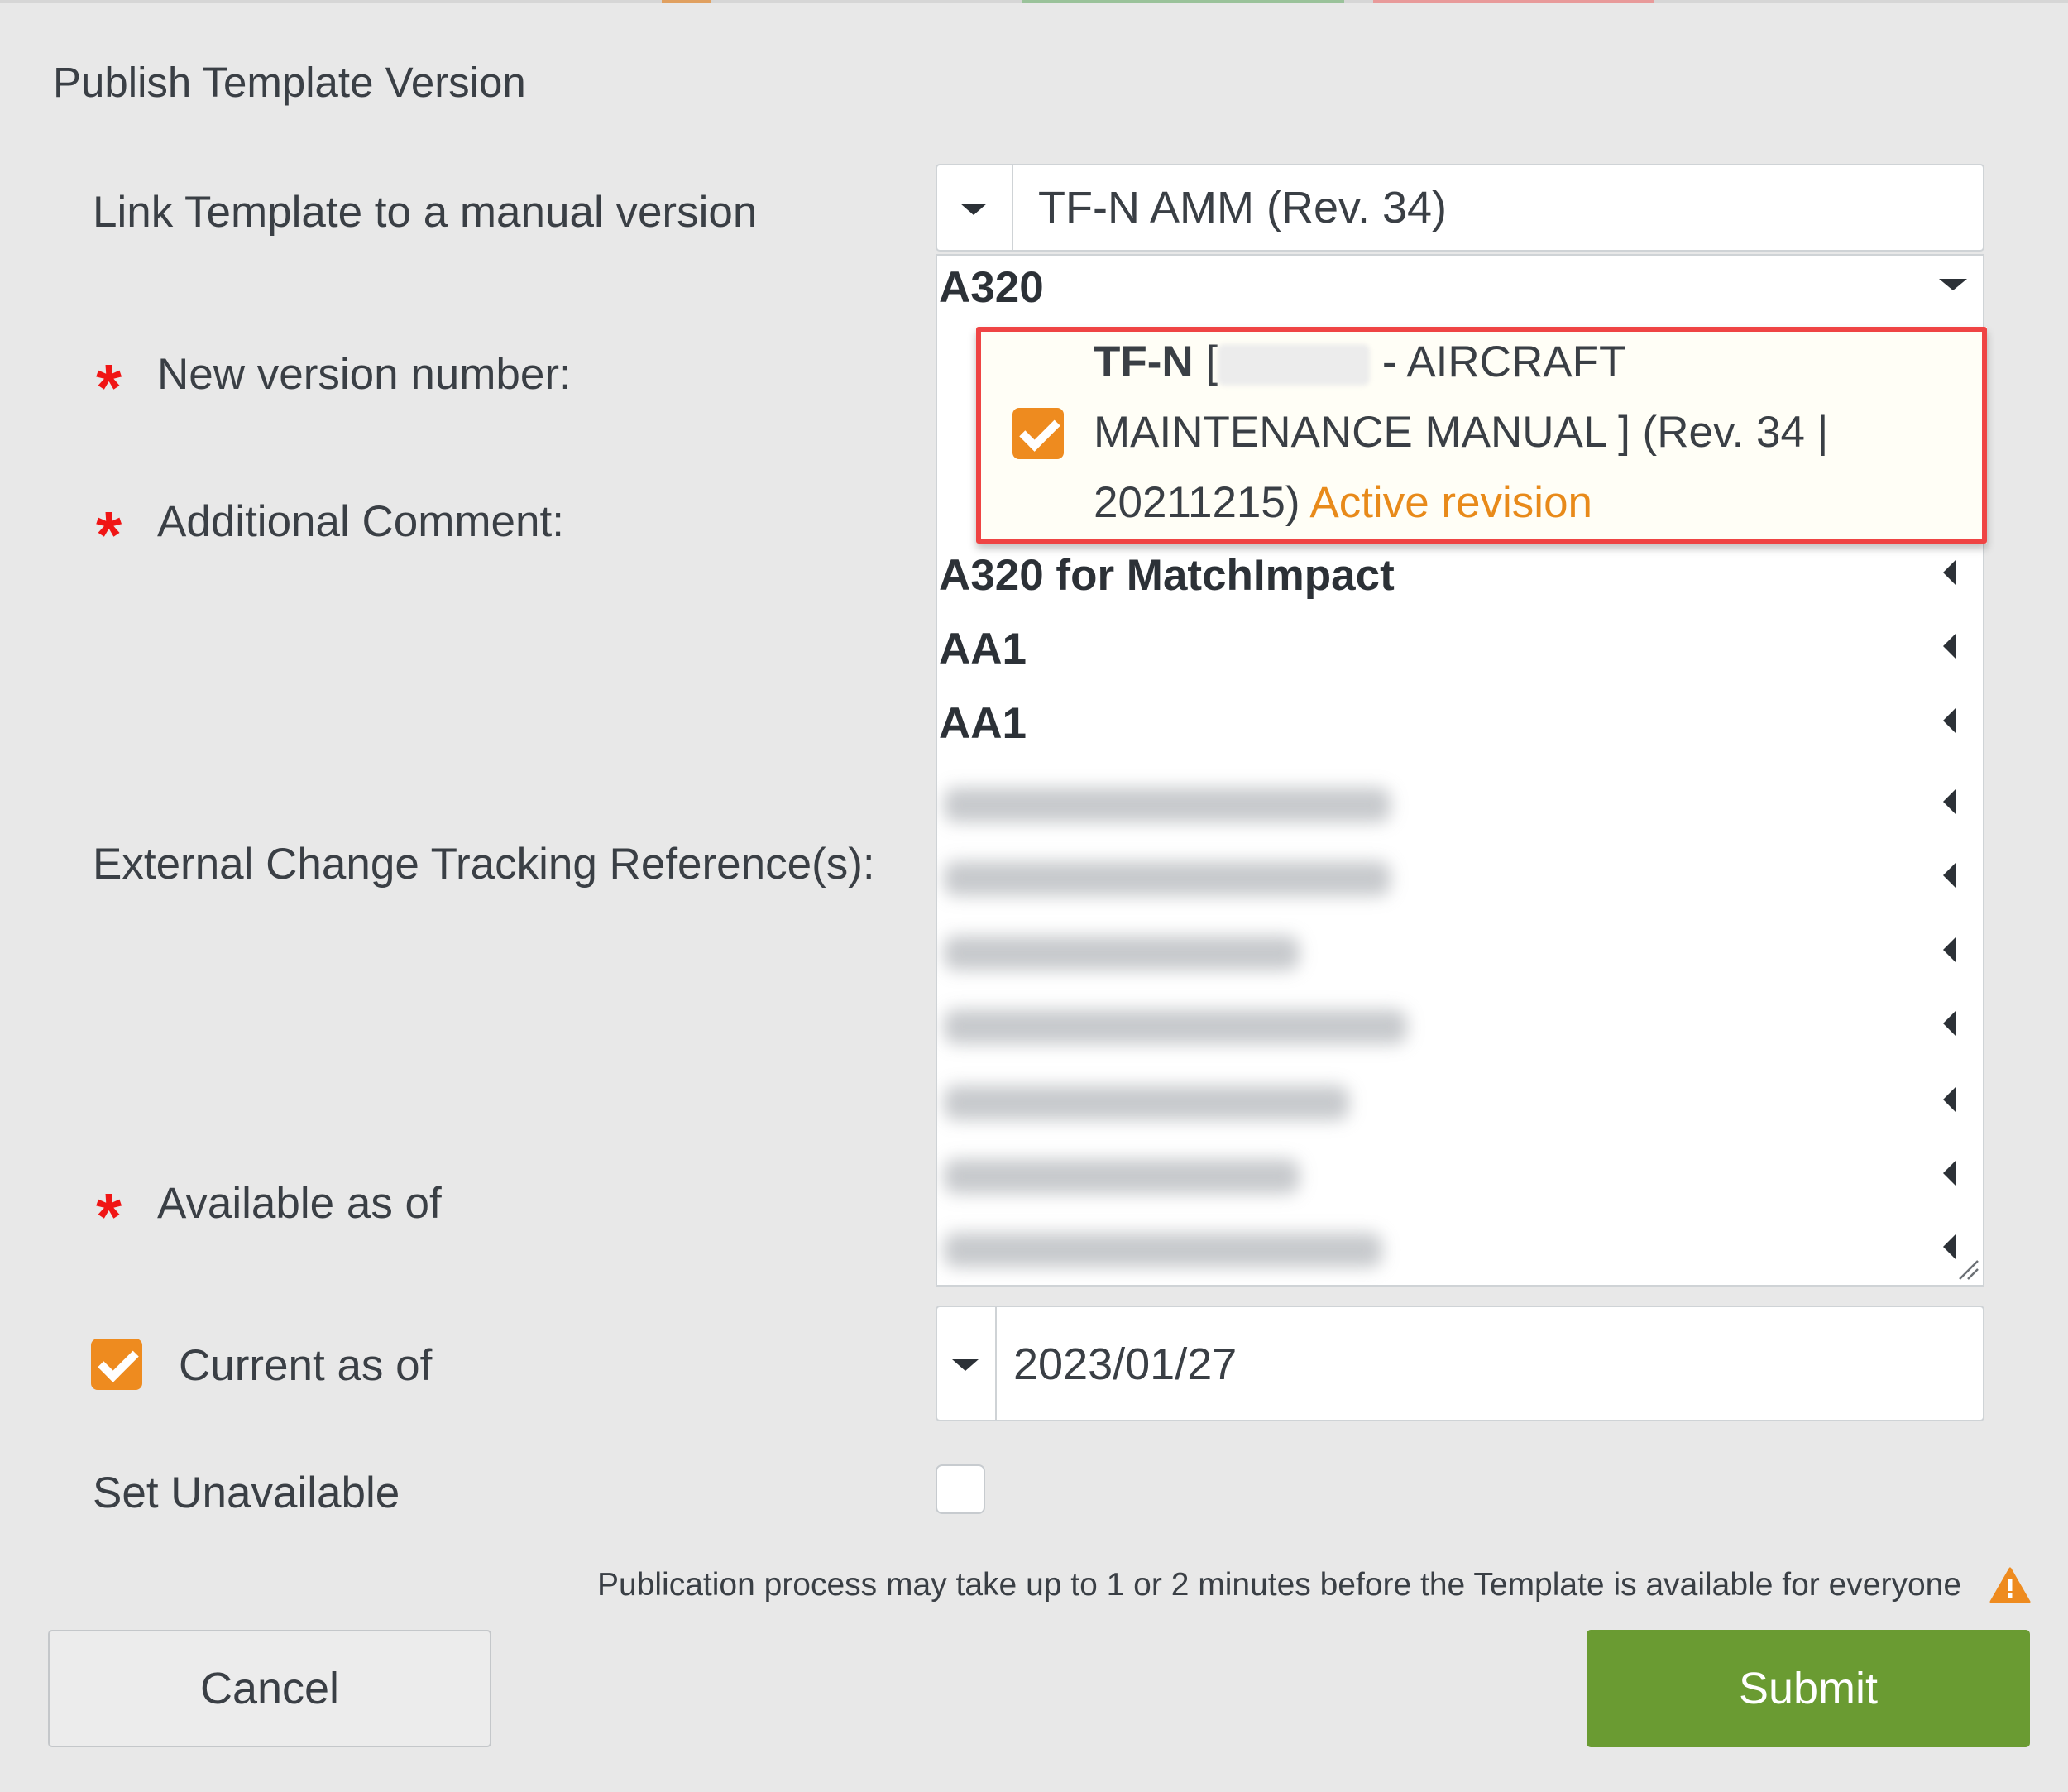 This screenshot has height=1792, width=2068. What do you see at coordinates (360, 521) in the screenshot?
I see `additional-comment-label: Additional Comment:` at bounding box center [360, 521].